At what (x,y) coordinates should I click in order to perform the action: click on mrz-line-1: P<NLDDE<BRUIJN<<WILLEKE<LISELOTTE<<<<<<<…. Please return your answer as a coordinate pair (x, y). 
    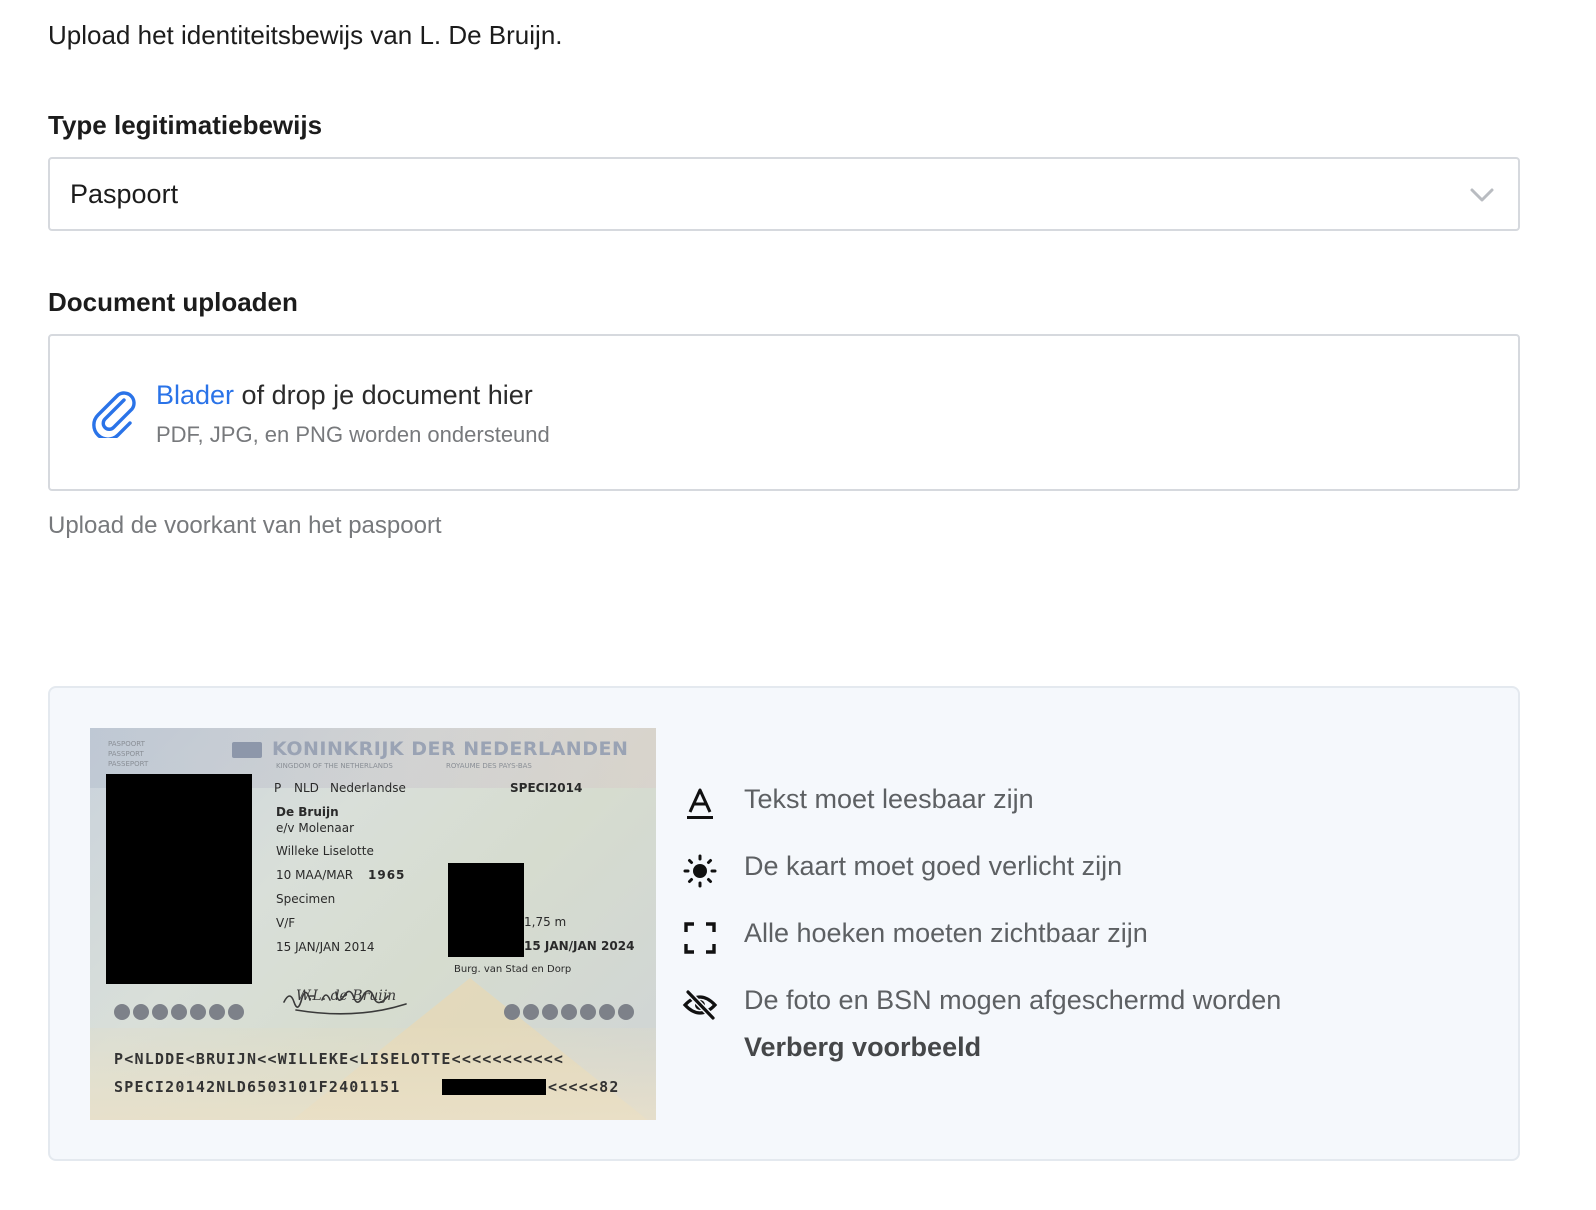
    Looking at the image, I should click on (339, 1059).